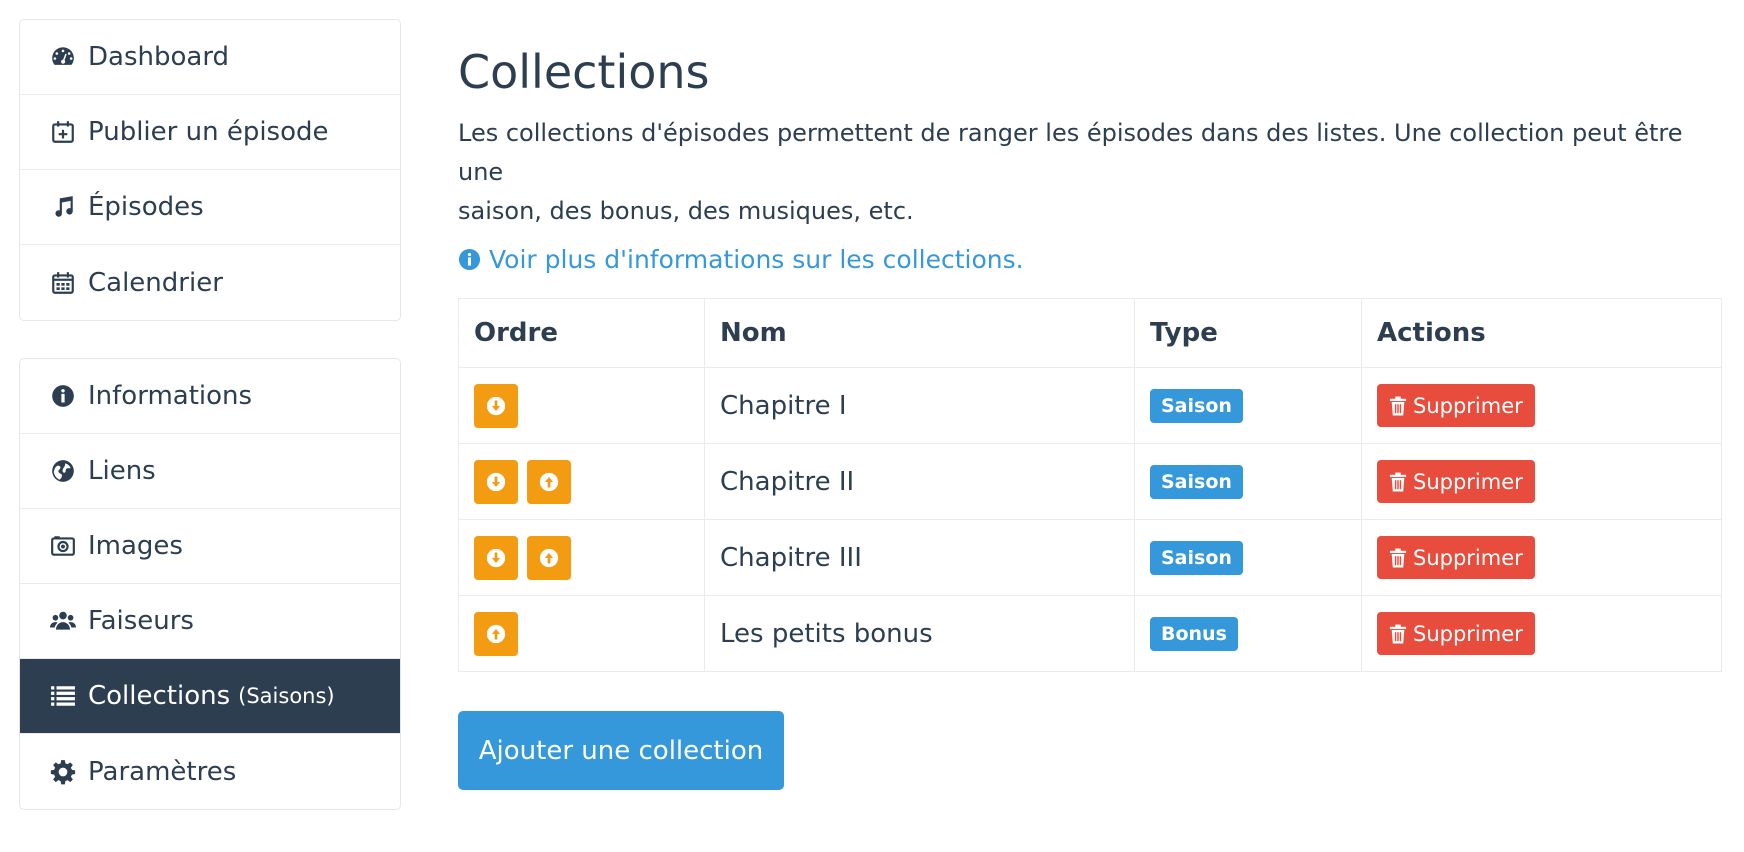  I want to click on header-actions: Actions, so click(1541, 333).